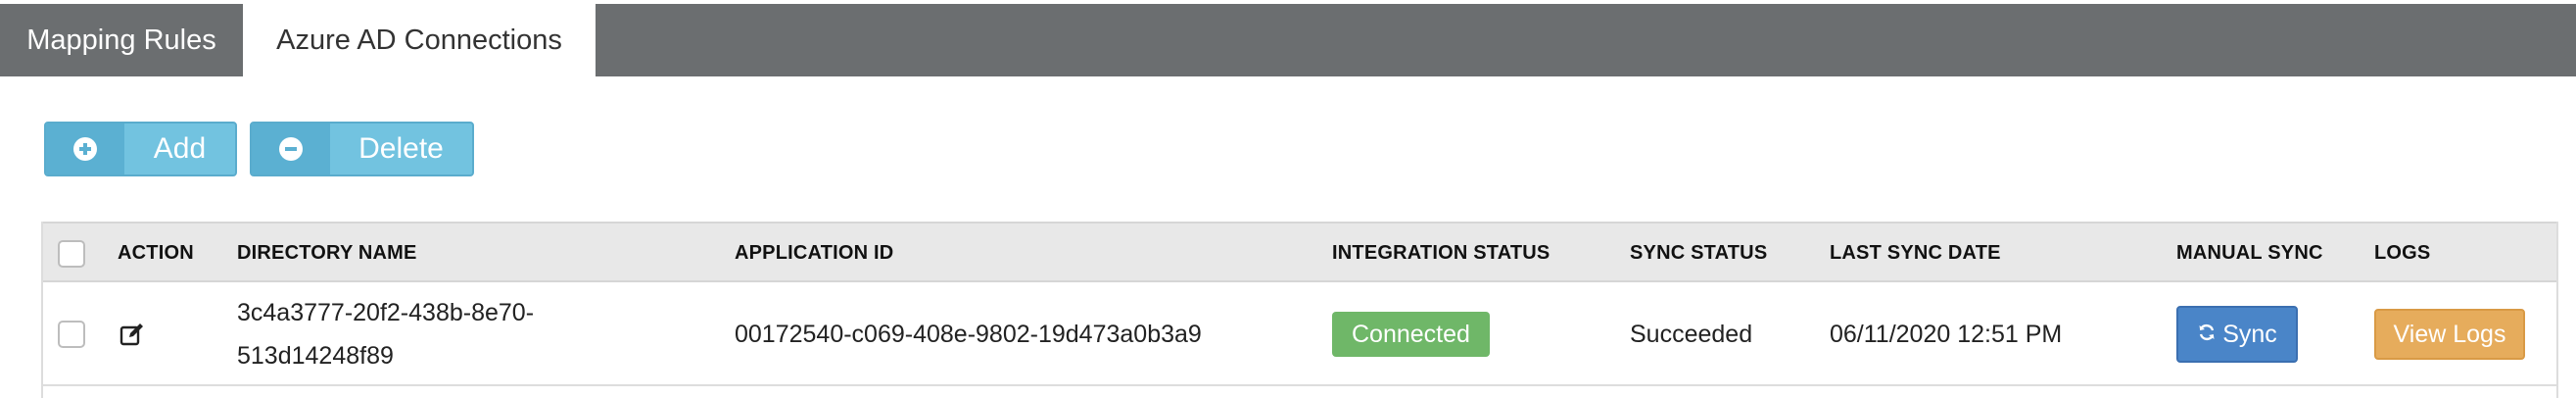  I want to click on tab-azure-ad-connections: Azure AD Connections, so click(420, 40).